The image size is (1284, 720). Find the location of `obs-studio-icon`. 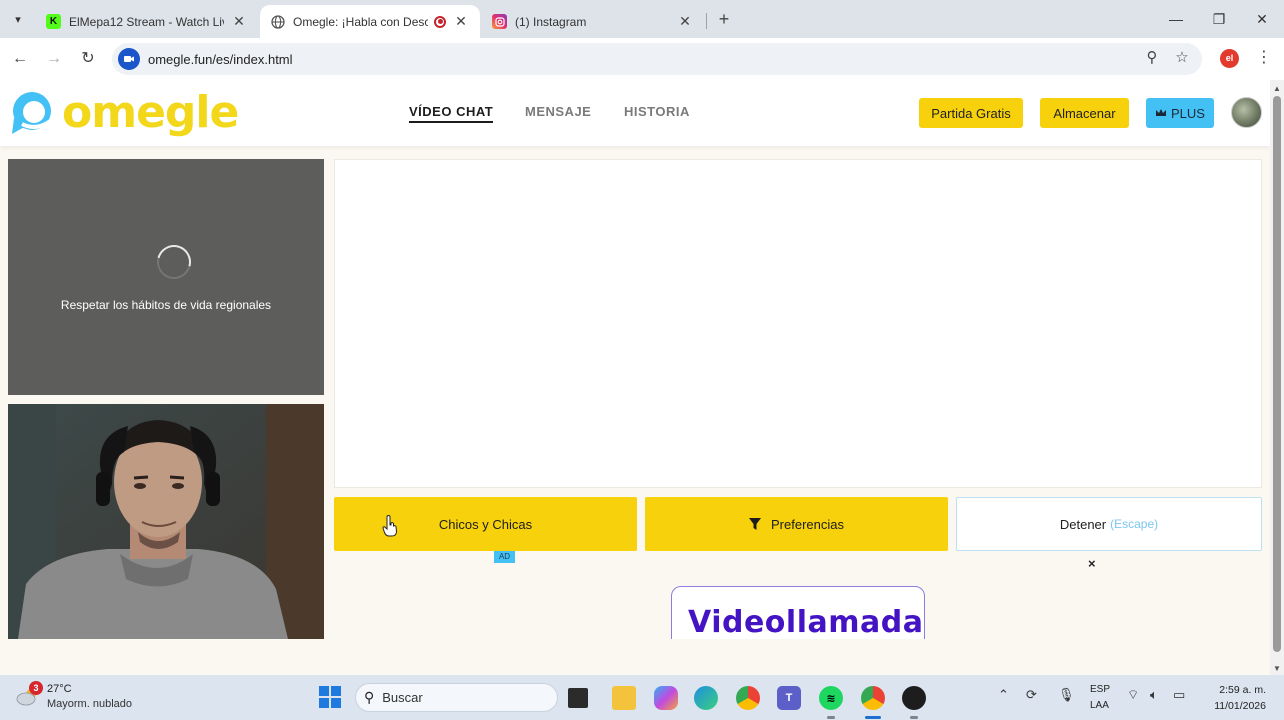

obs-studio-icon is located at coordinates (914, 698).